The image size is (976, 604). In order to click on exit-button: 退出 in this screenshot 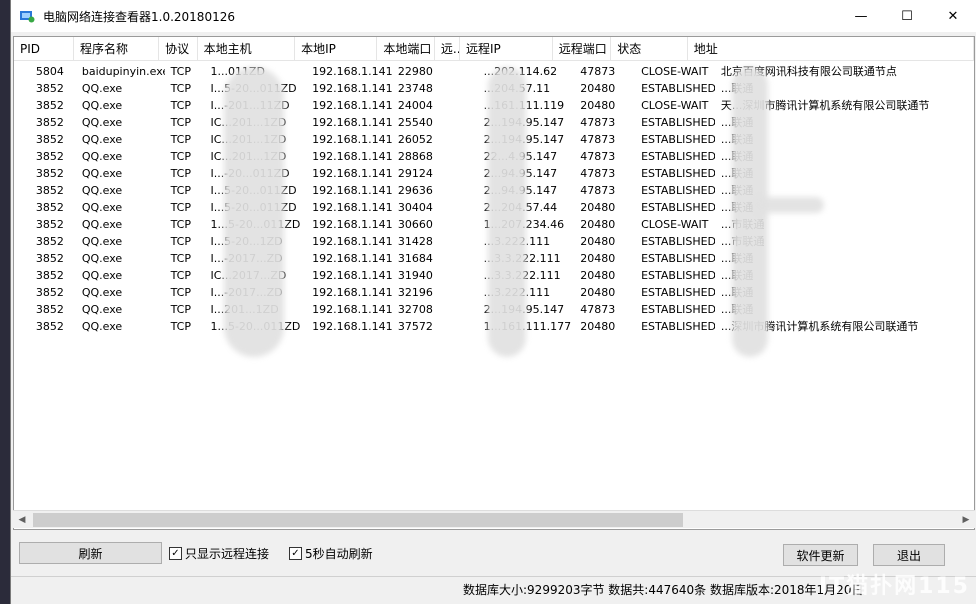, I will do `click(909, 555)`.